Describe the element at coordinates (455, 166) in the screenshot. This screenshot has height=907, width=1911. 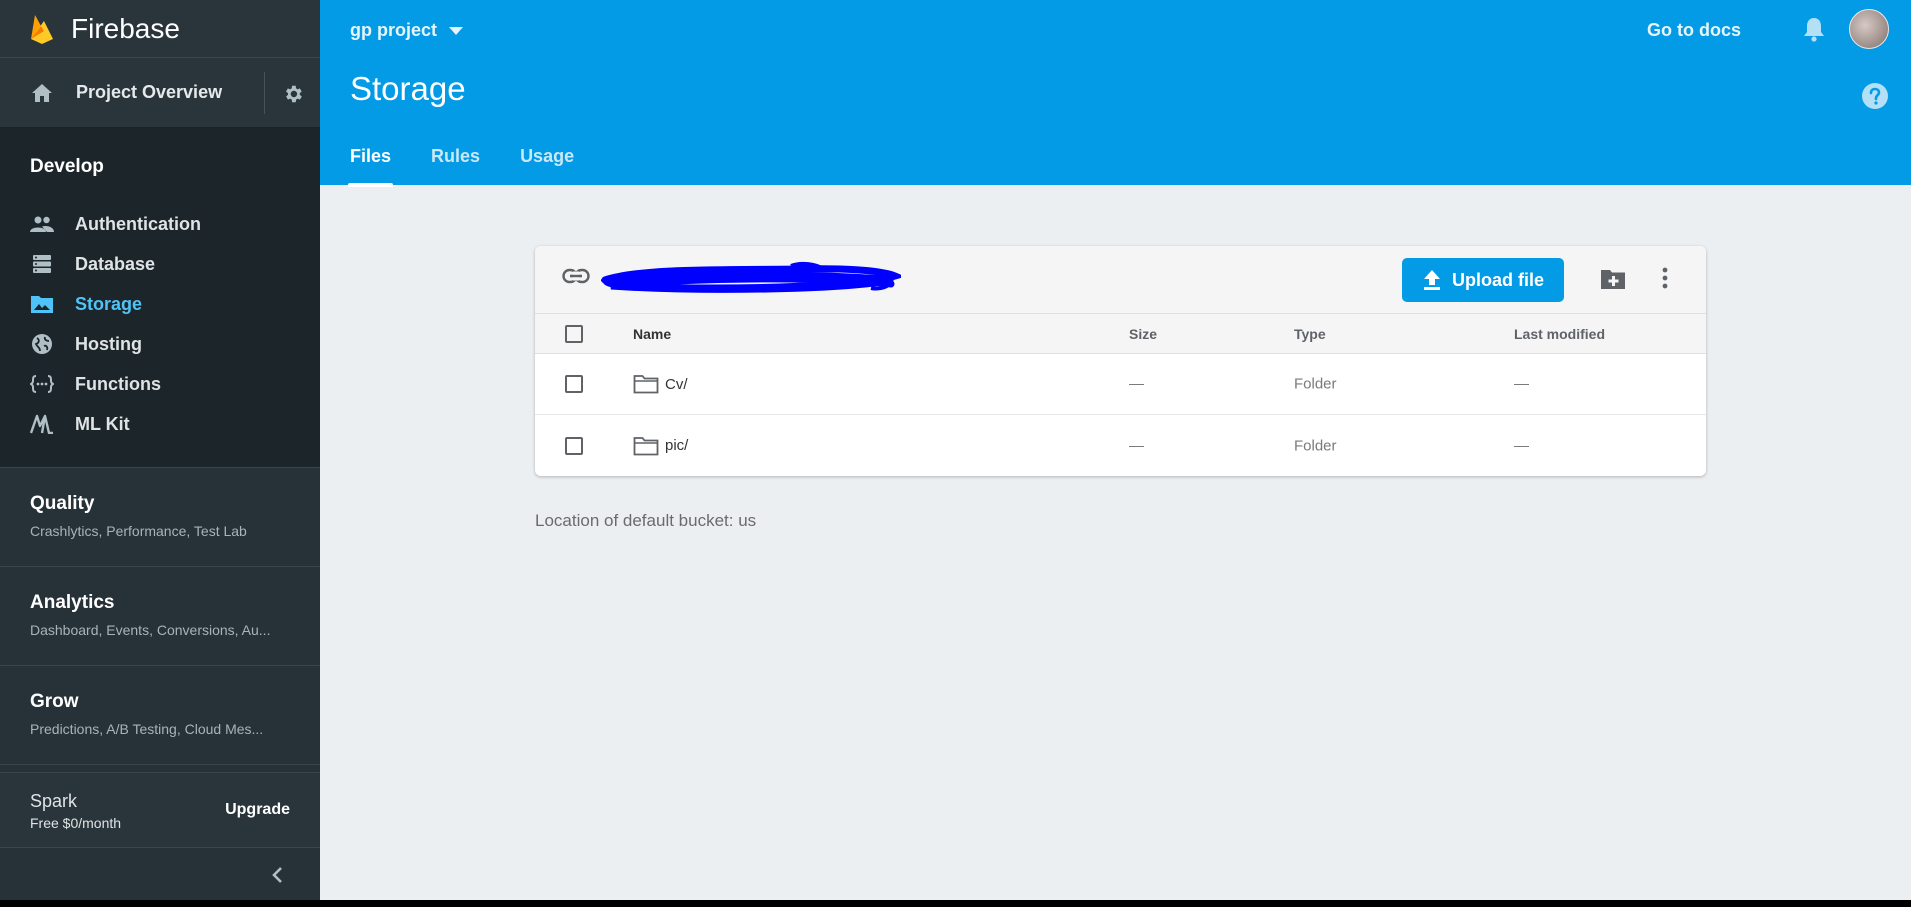
I see `tab-rules: Rules` at that location.